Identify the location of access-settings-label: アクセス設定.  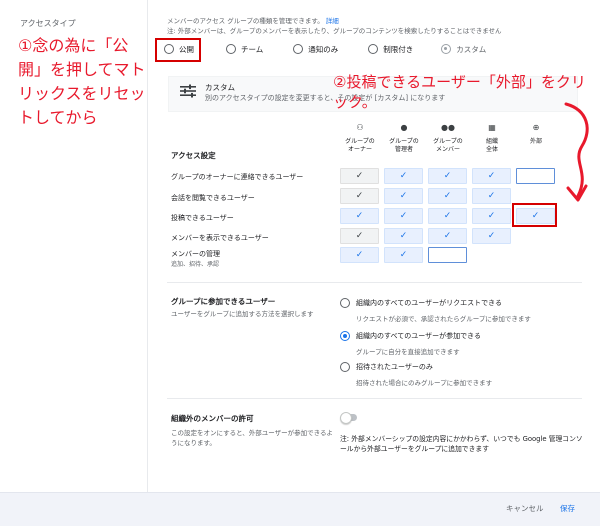
(193, 155).